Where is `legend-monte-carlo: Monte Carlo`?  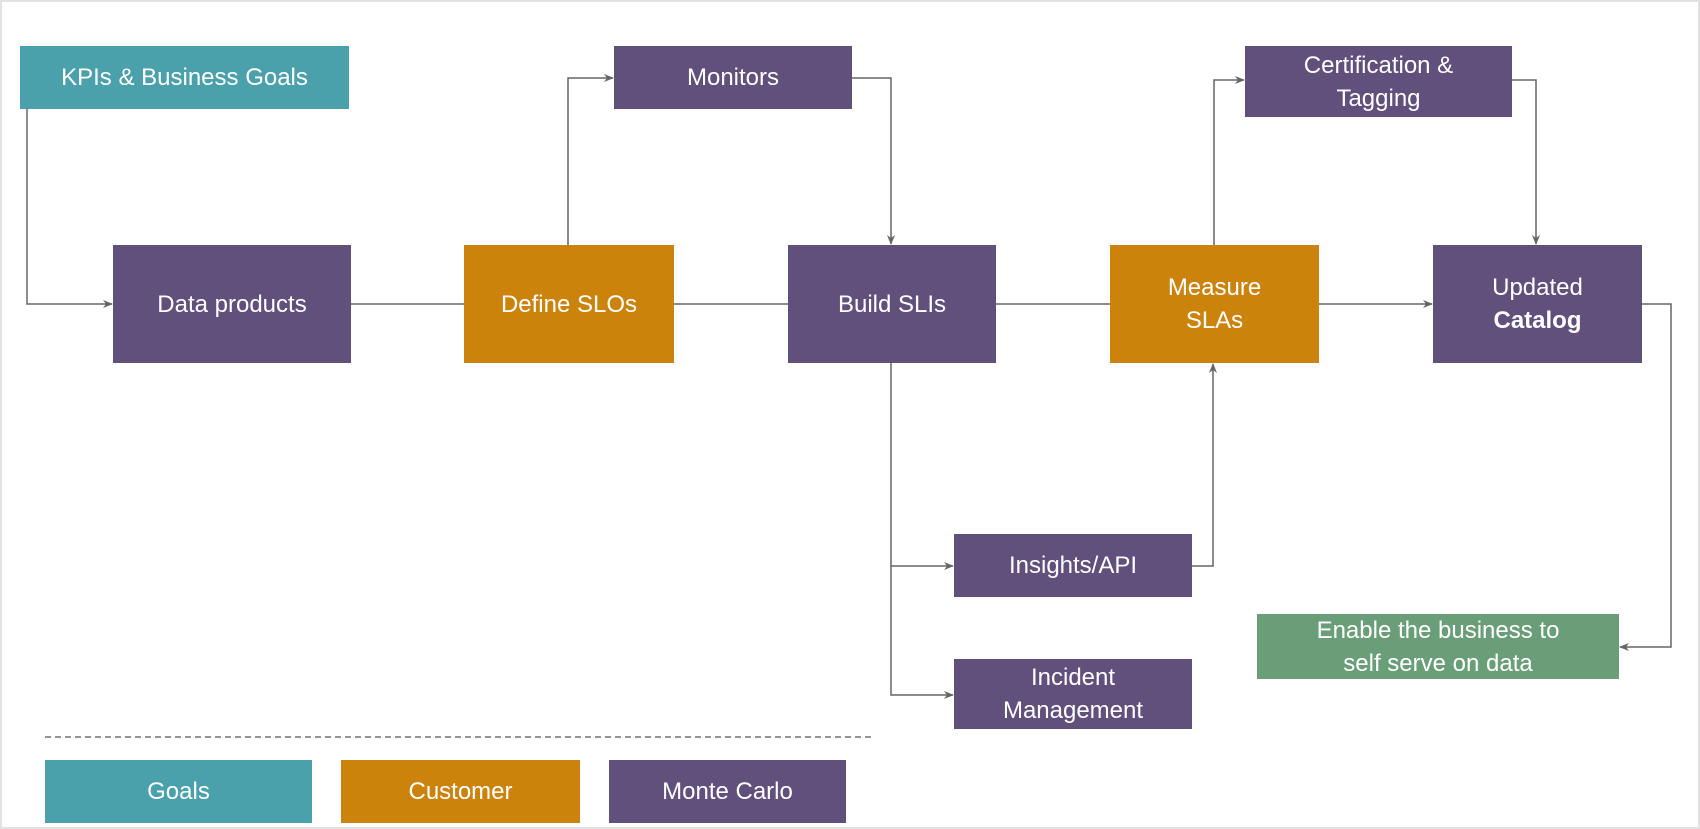 legend-monte-carlo: Monte Carlo is located at coordinates (727, 791).